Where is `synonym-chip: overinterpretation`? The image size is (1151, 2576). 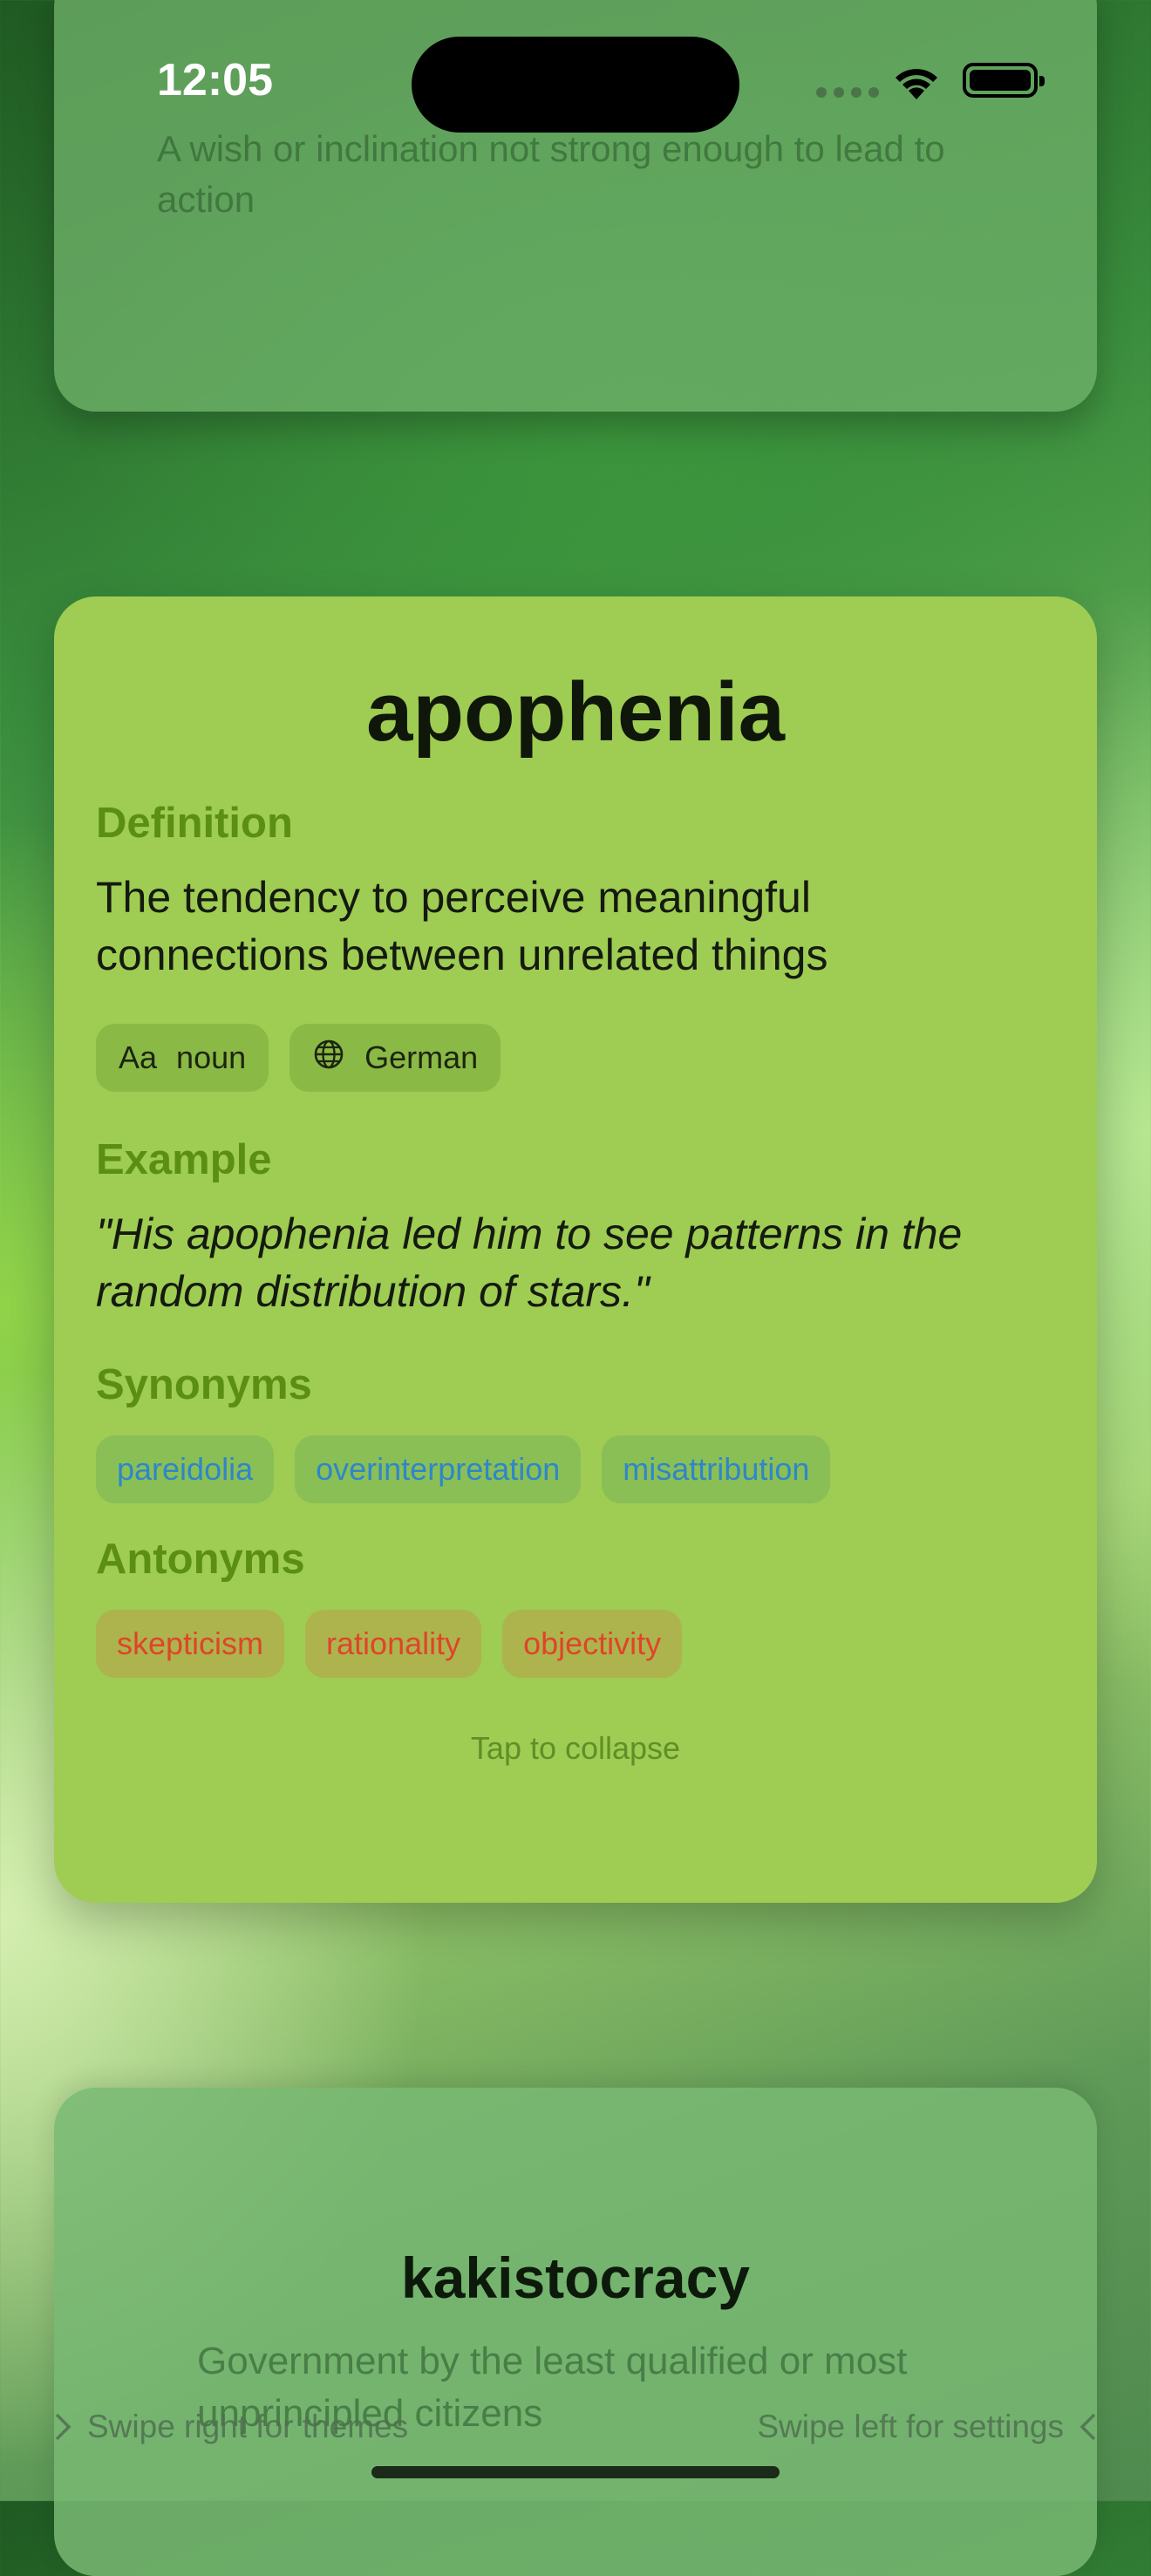
synonym-chip: overinterpretation is located at coordinates (438, 1469).